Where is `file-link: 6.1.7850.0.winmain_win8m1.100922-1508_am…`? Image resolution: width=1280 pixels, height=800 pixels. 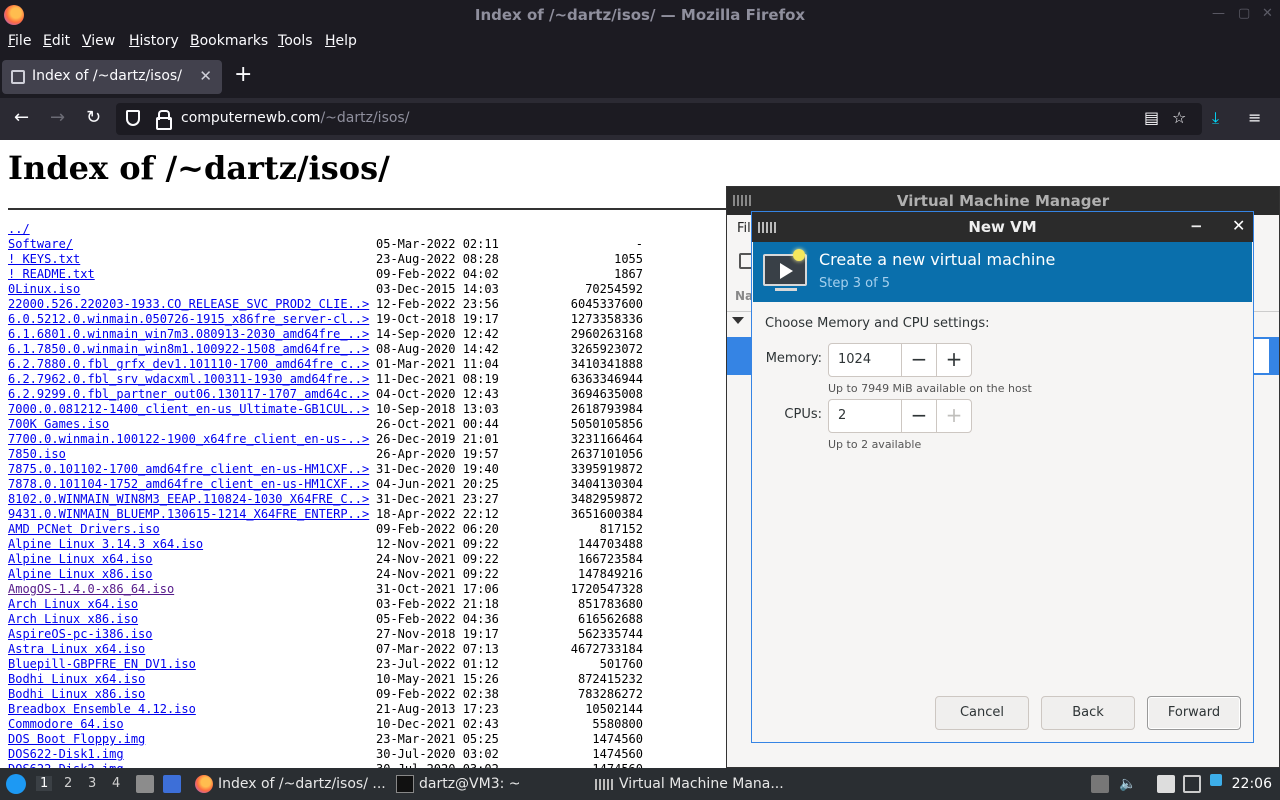 file-link: 6.1.7850.0.winmain_win8m1.100922-1508_am… is located at coordinates (188, 349).